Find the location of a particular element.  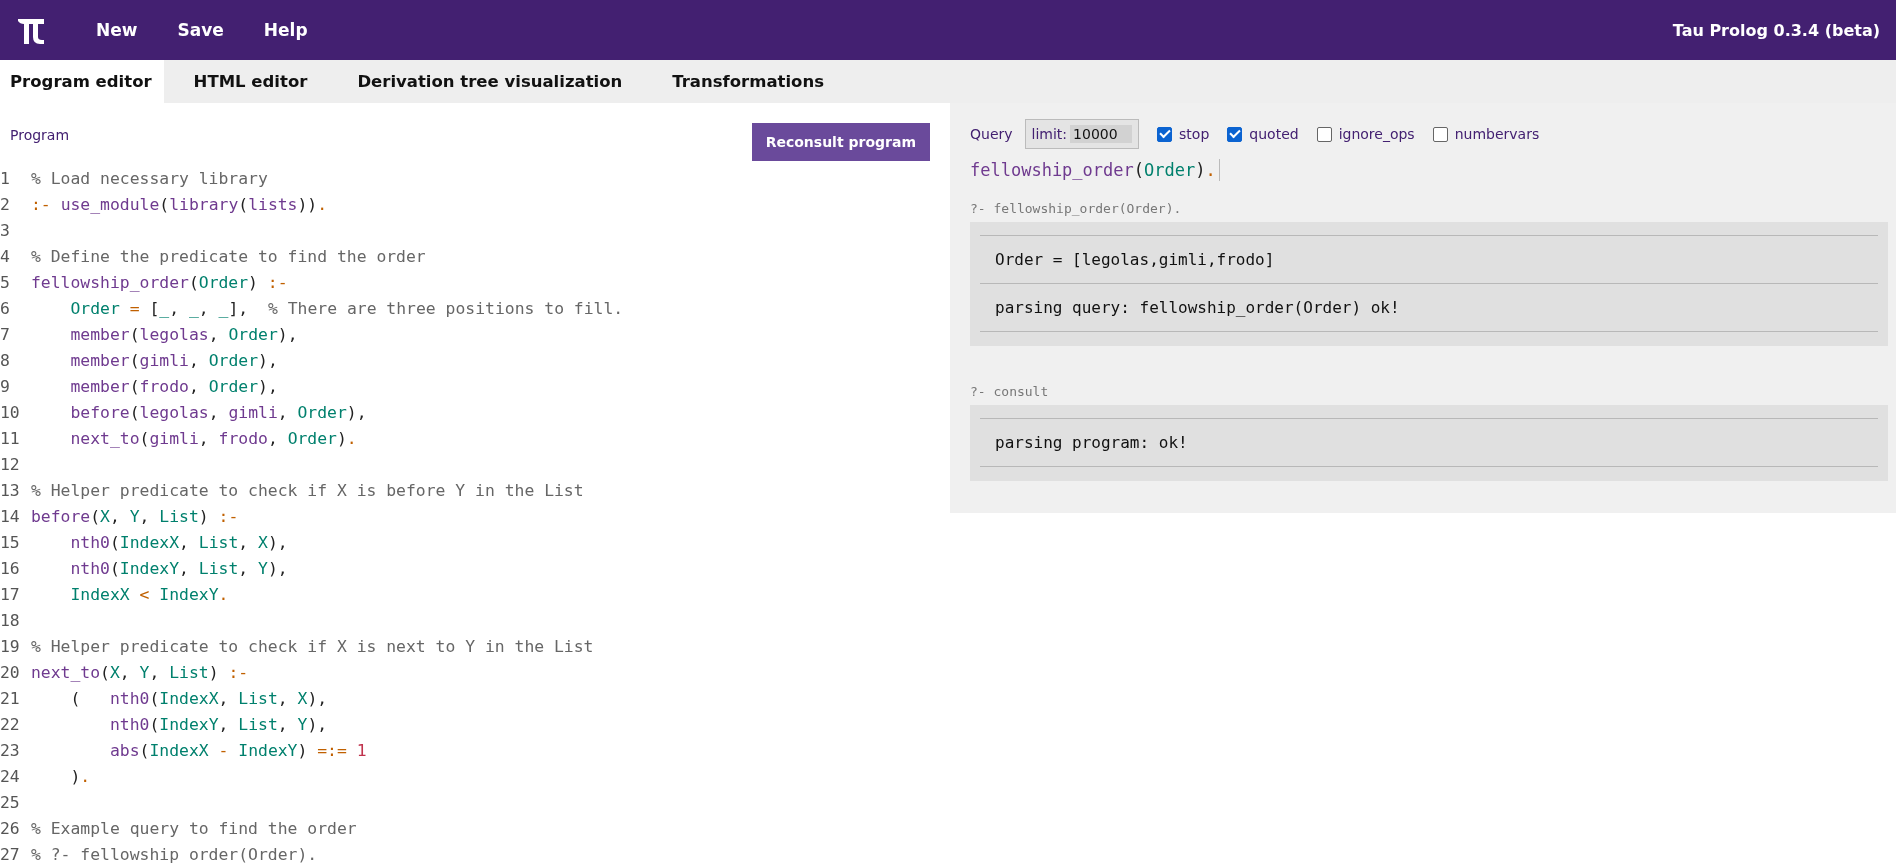

line-number: 19 is located at coordinates (10, 647).